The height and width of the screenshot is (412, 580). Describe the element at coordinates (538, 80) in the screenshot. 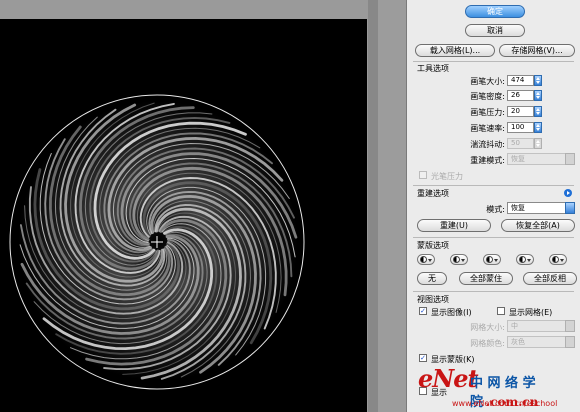

I see `brush-size-stepper` at that location.